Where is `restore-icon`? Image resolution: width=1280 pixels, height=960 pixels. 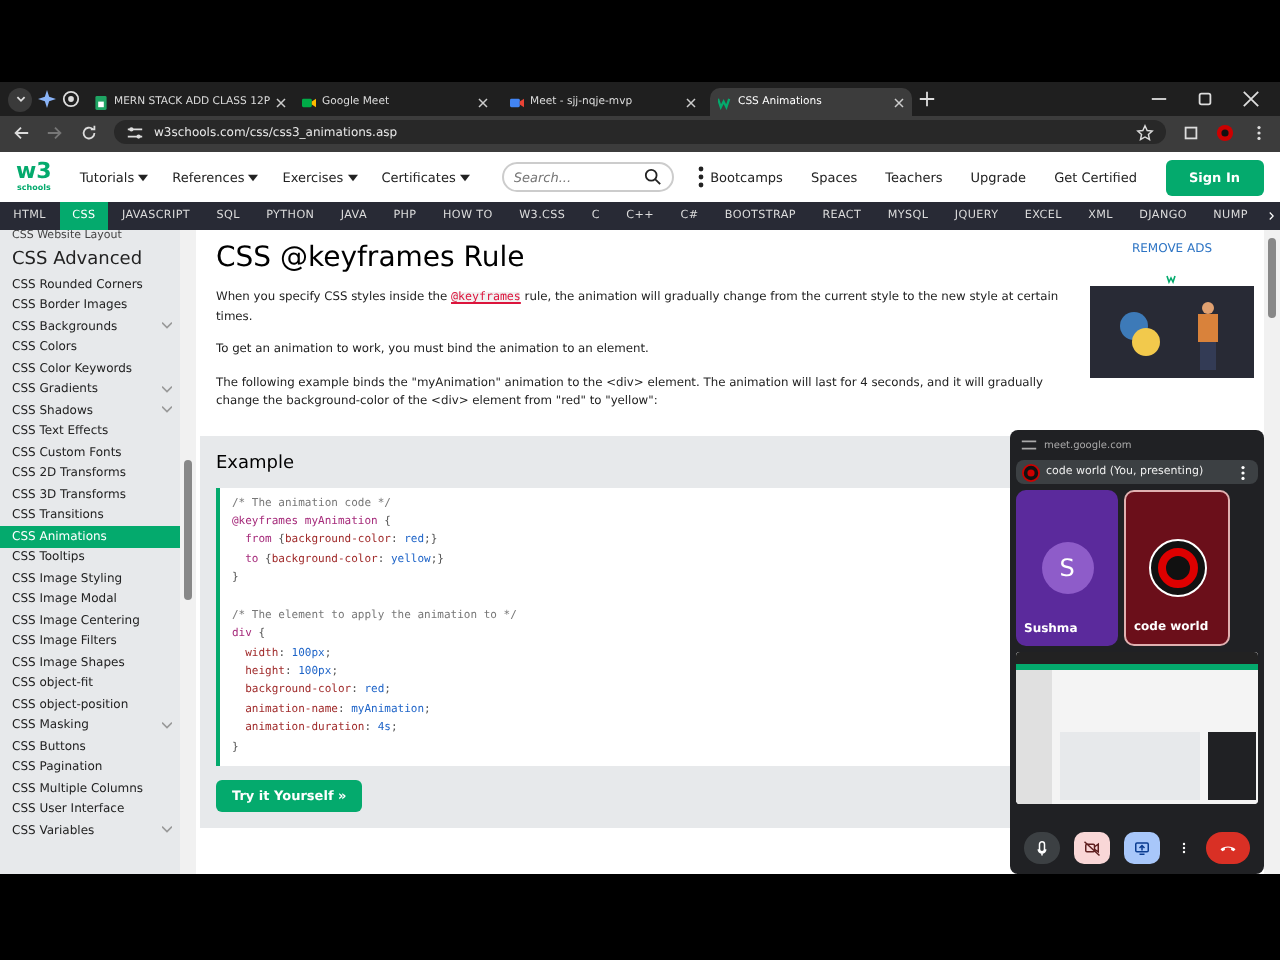 restore-icon is located at coordinates (1205, 99).